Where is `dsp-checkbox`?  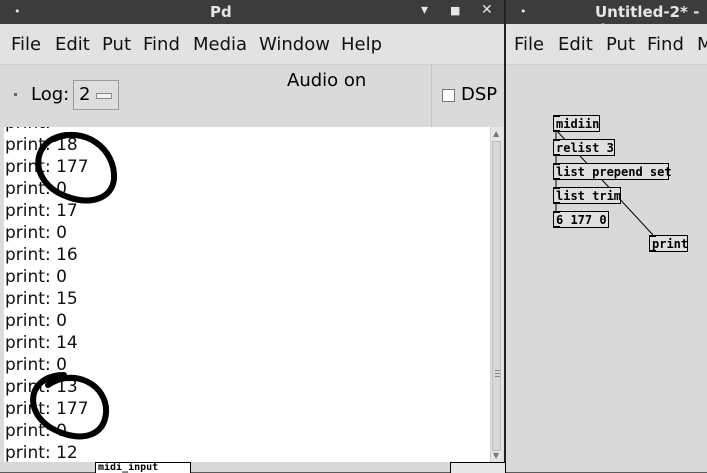
dsp-checkbox is located at coordinates (448, 95).